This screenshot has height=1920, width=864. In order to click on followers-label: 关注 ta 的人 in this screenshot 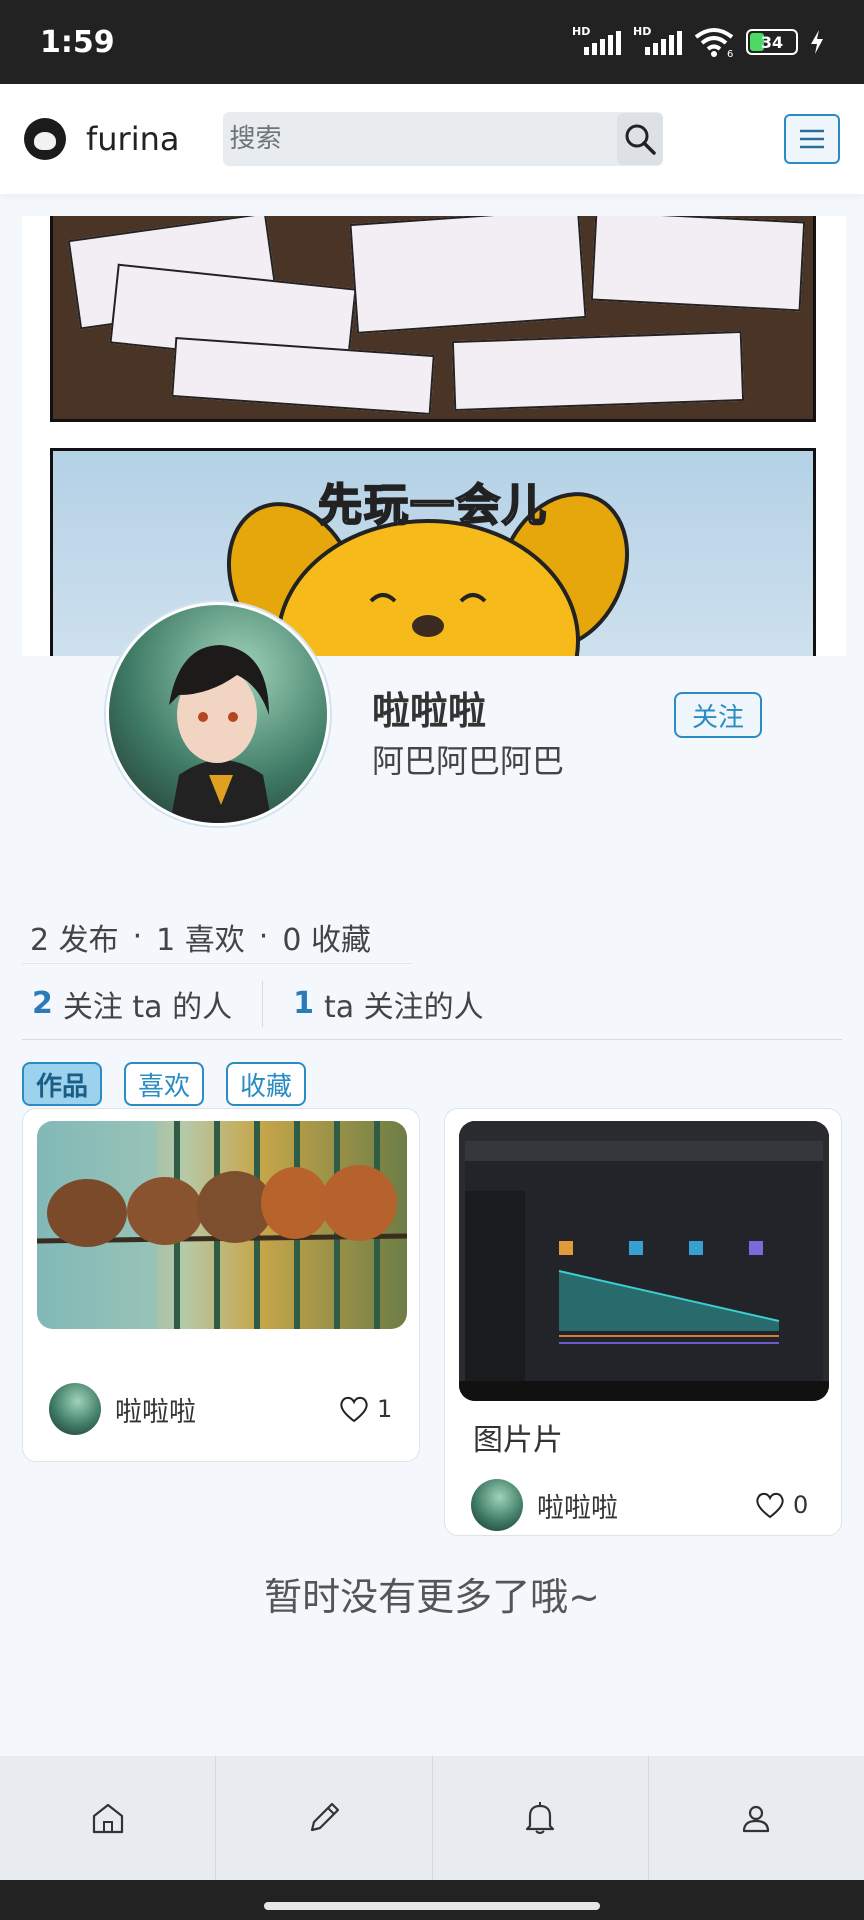, I will do `click(147, 1007)`.